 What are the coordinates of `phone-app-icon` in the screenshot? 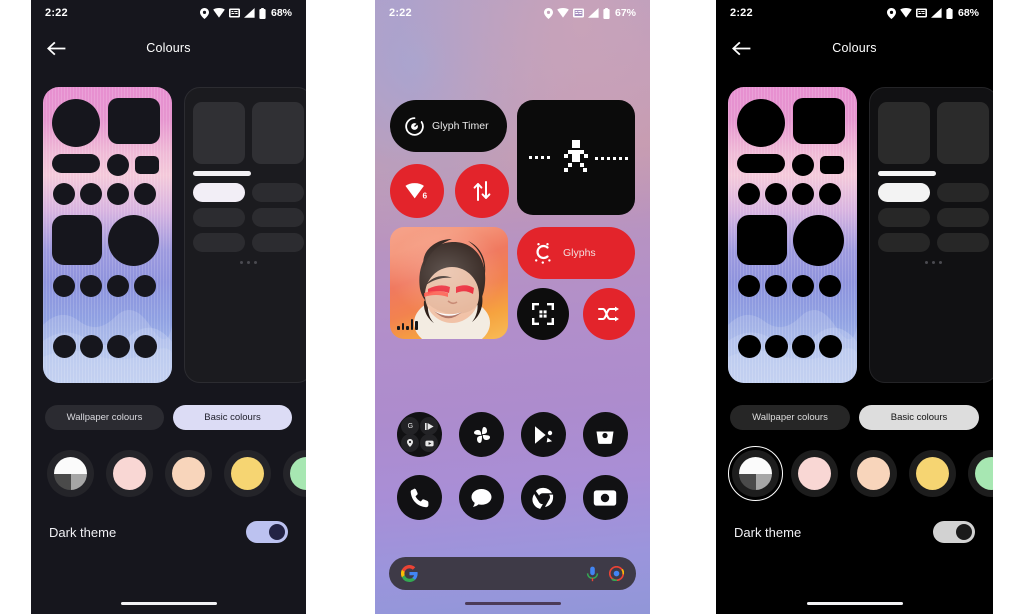 It's located at (420, 497).